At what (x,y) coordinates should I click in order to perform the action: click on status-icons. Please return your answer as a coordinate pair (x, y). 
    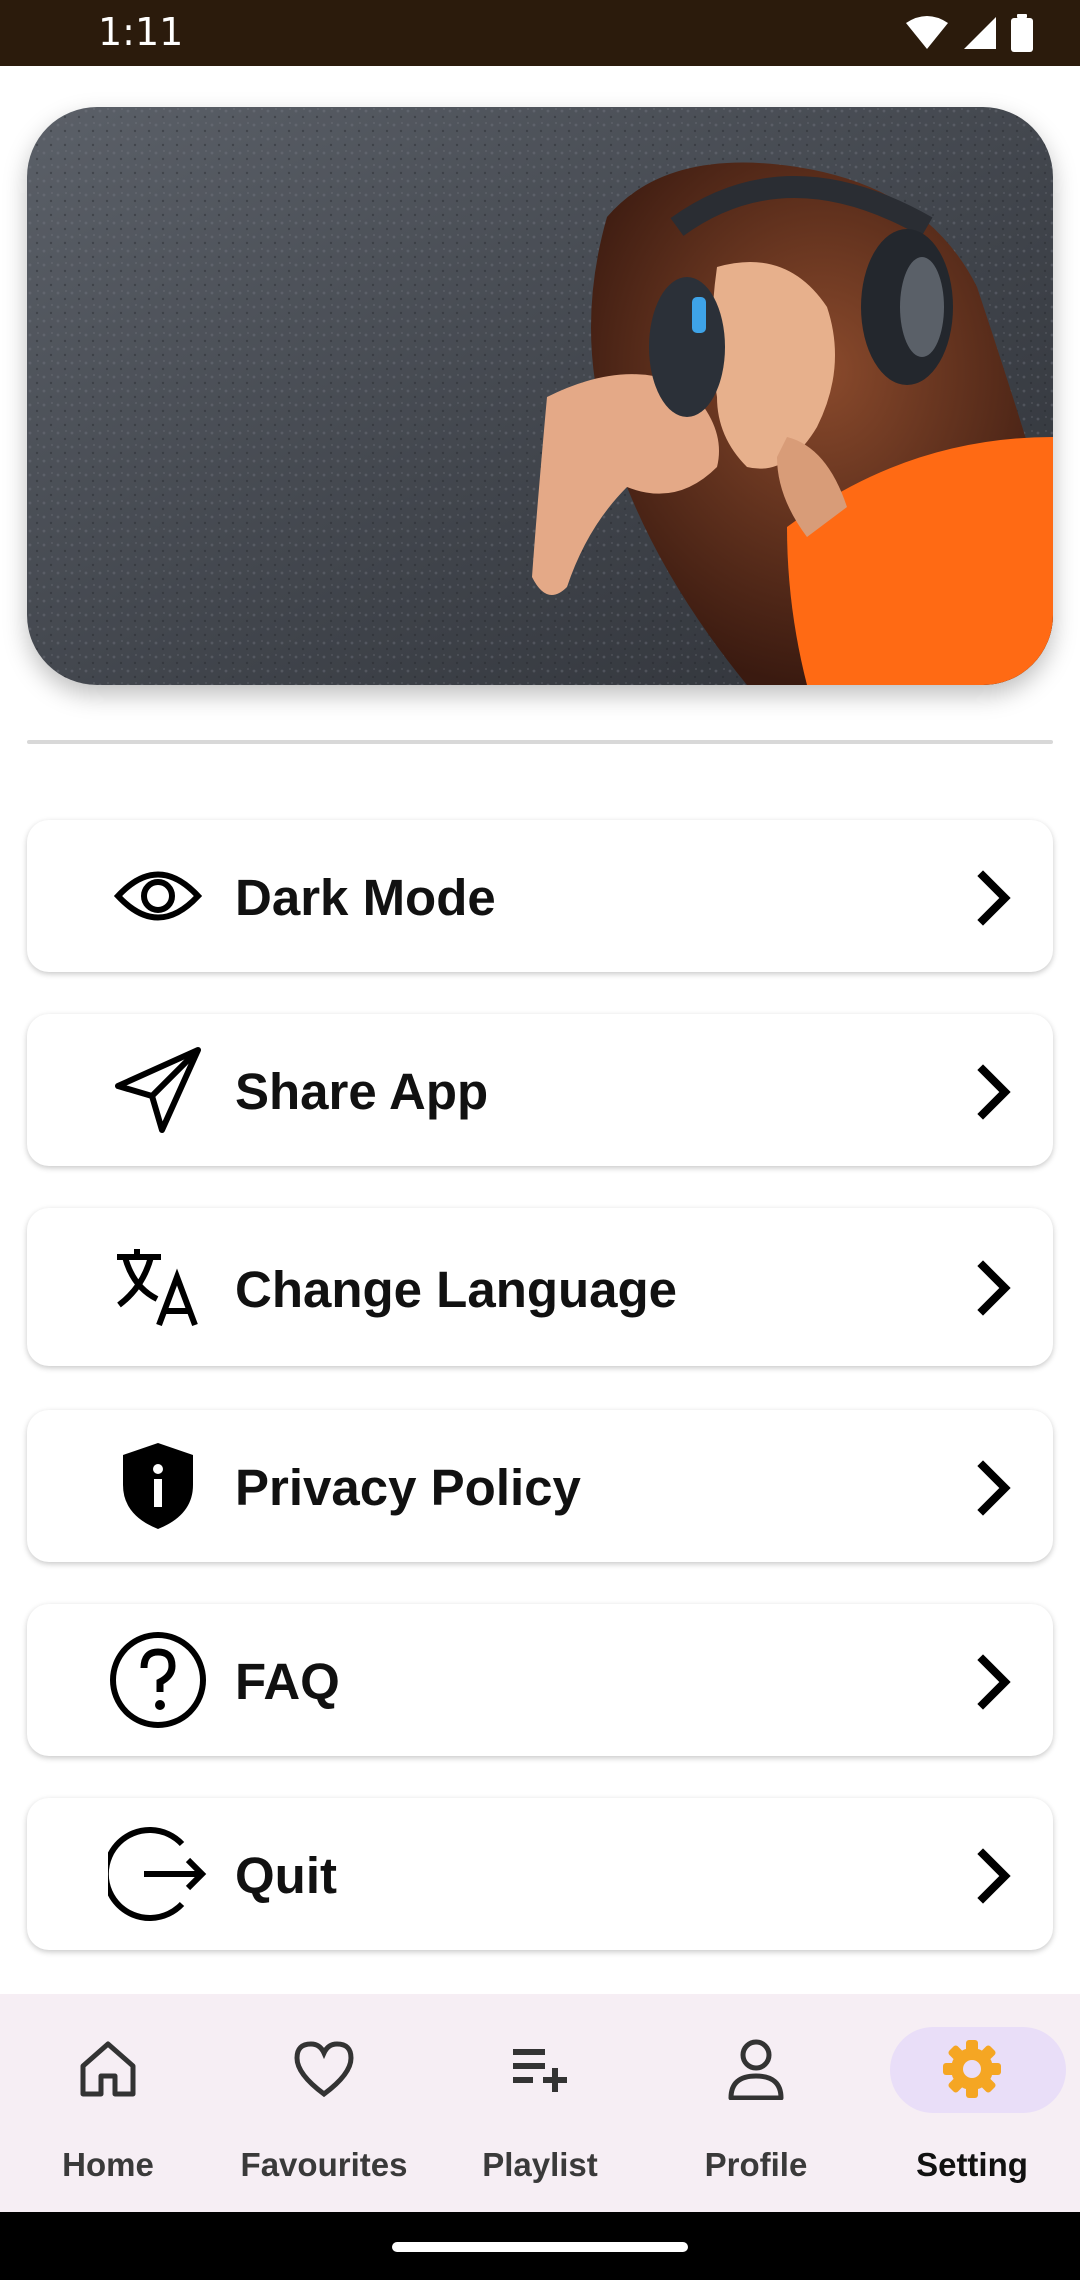
    Looking at the image, I should click on (969, 33).